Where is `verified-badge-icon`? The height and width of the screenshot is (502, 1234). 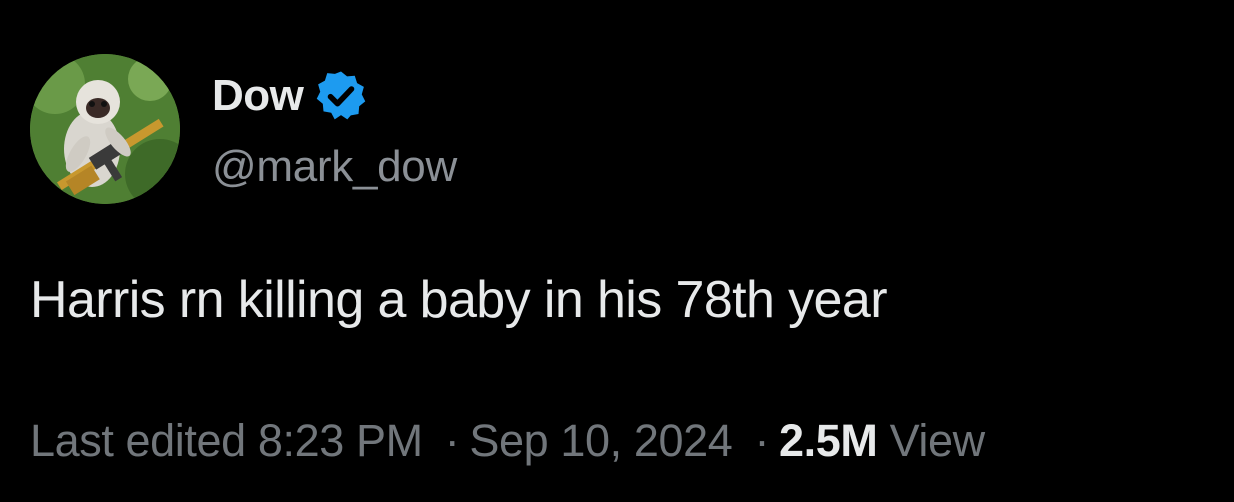 verified-badge-icon is located at coordinates (341, 96).